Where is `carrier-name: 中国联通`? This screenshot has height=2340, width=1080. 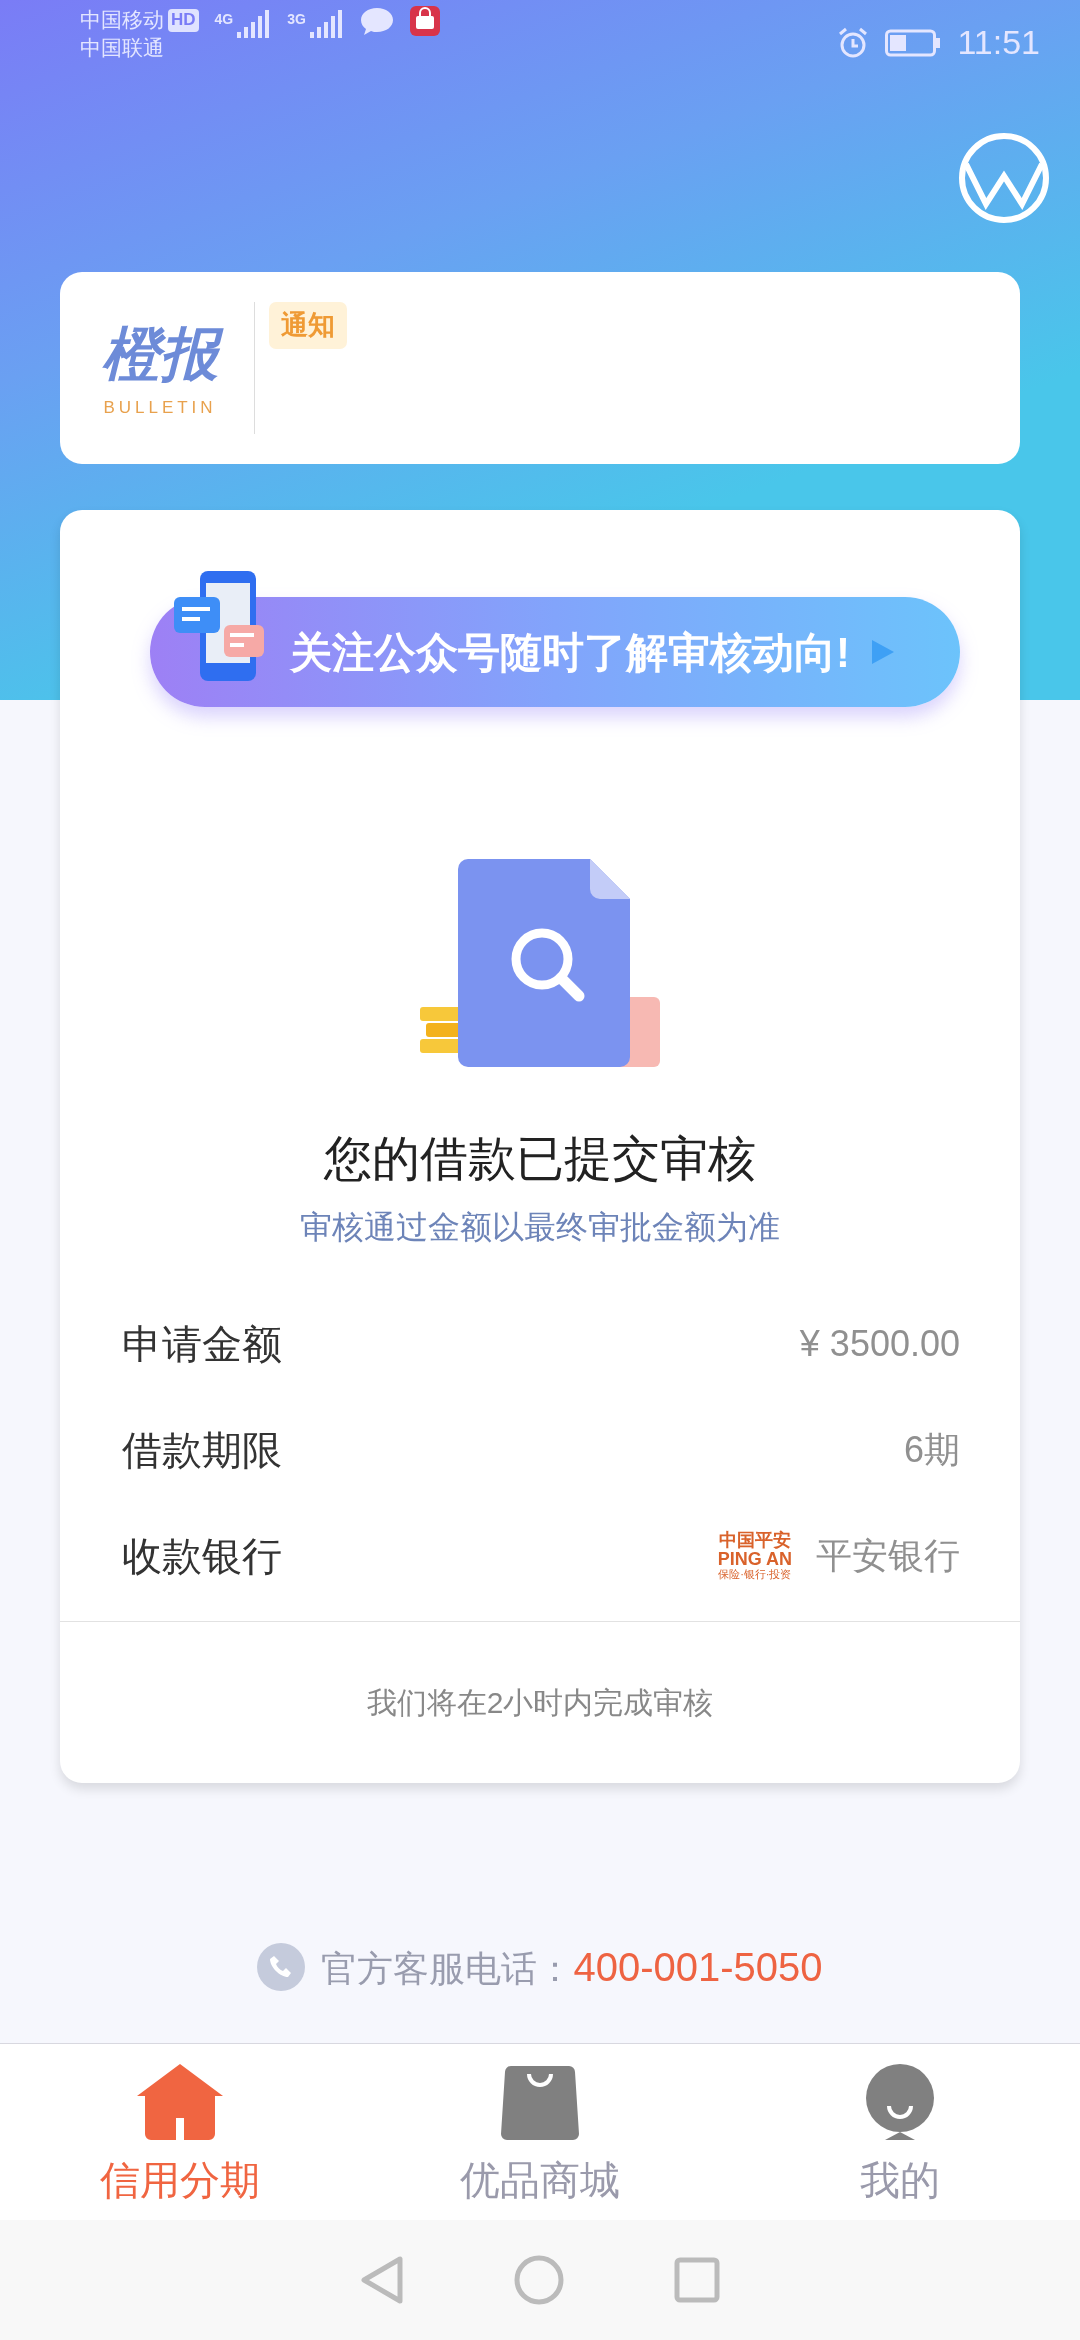
carrier-name: 中国联通 is located at coordinates (122, 48).